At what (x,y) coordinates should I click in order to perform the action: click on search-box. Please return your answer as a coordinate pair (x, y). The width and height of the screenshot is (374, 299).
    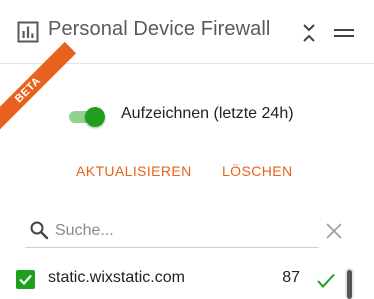
    Looking at the image, I should click on (172, 232).